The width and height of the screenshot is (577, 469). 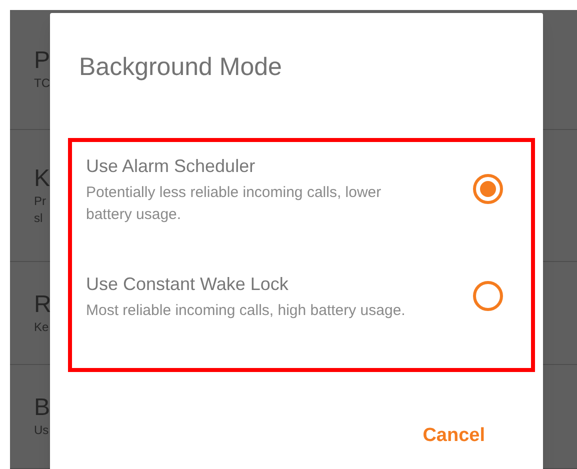 What do you see at coordinates (180, 67) in the screenshot?
I see `dialog-title: Background Mode` at bounding box center [180, 67].